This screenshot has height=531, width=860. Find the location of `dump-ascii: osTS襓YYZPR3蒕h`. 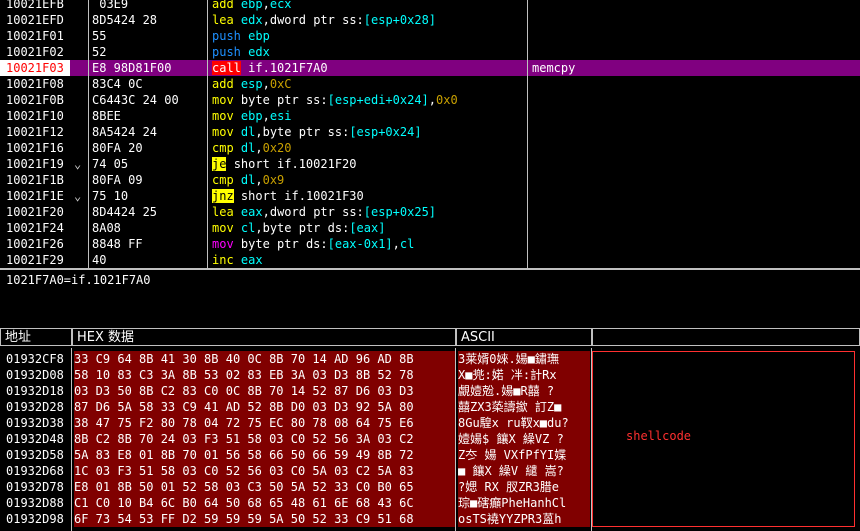

dump-ascii: osTS襓YYZPR3蒕h is located at coordinates (524, 519).